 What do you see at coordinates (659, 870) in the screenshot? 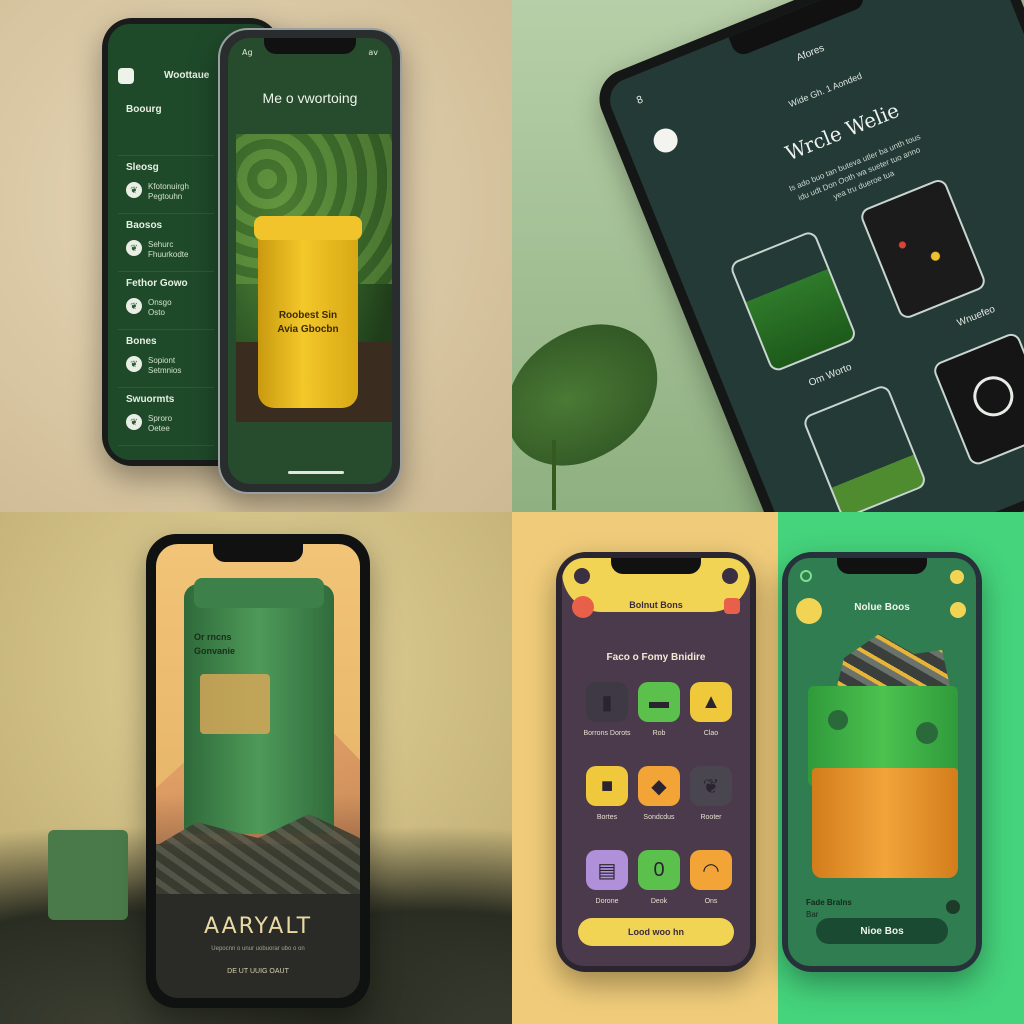
I see `zero-icon: 0` at bounding box center [659, 870].